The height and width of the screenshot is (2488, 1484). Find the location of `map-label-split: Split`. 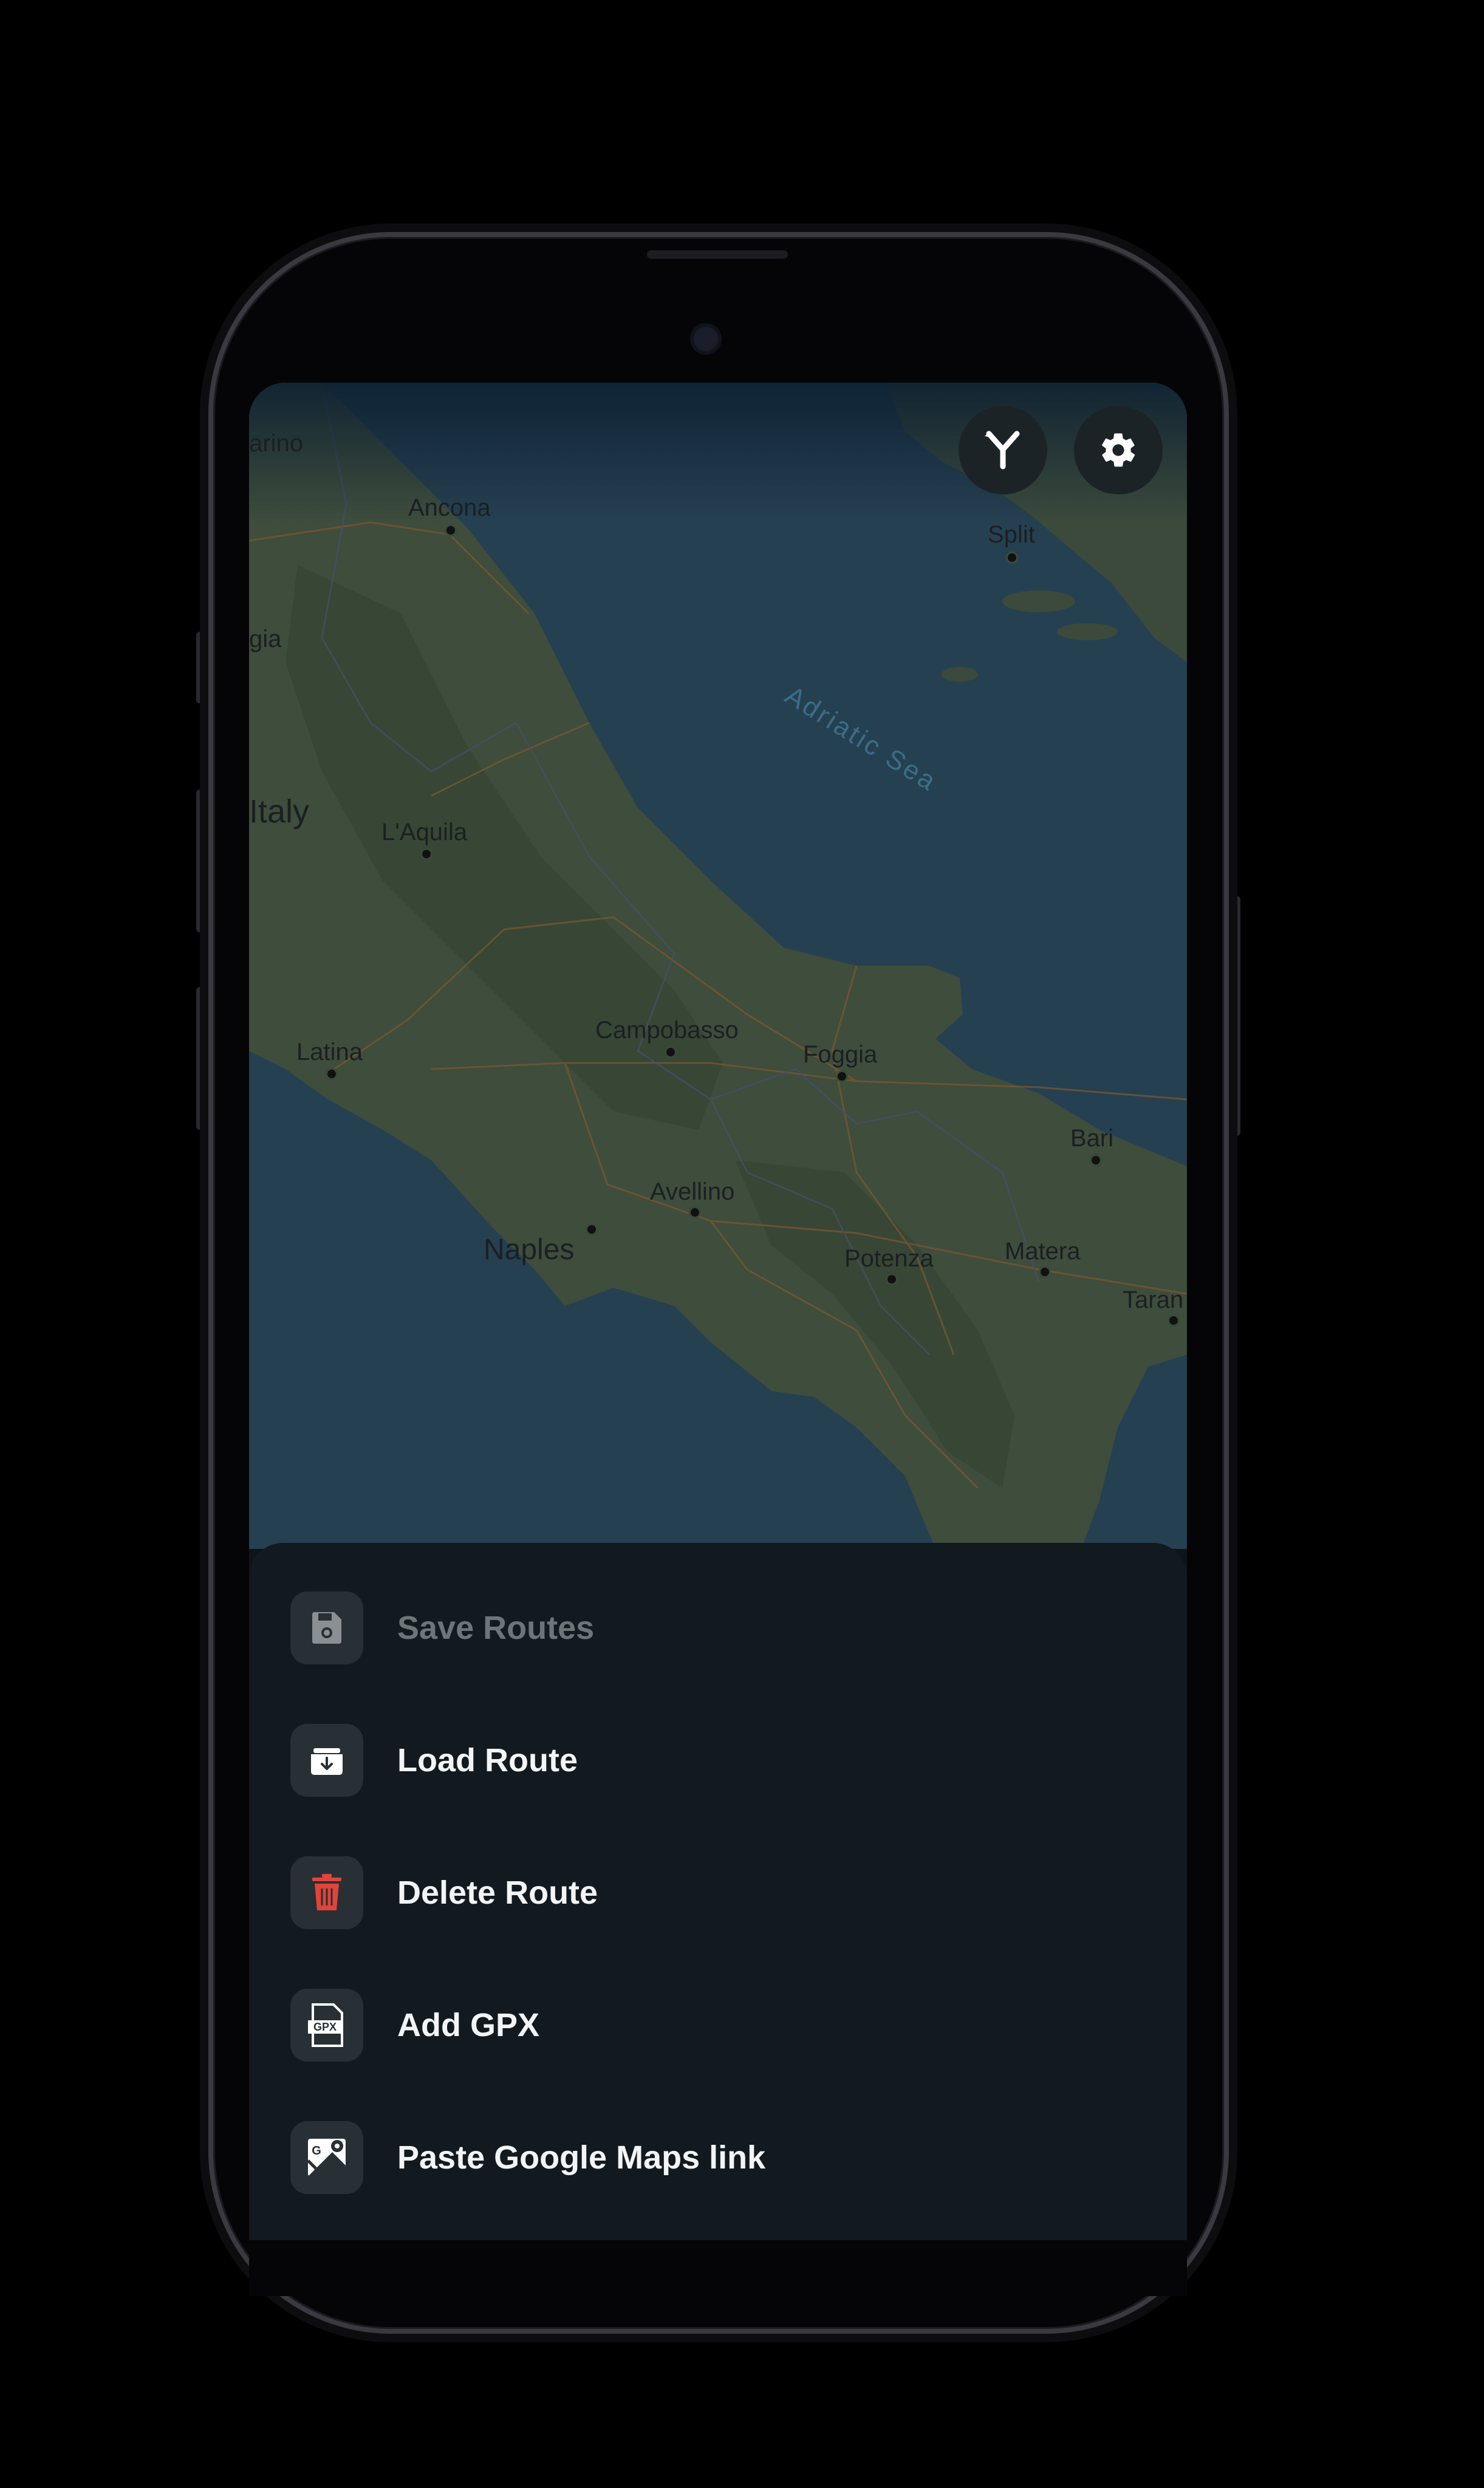

map-label-split: Split is located at coordinates (1011, 534).